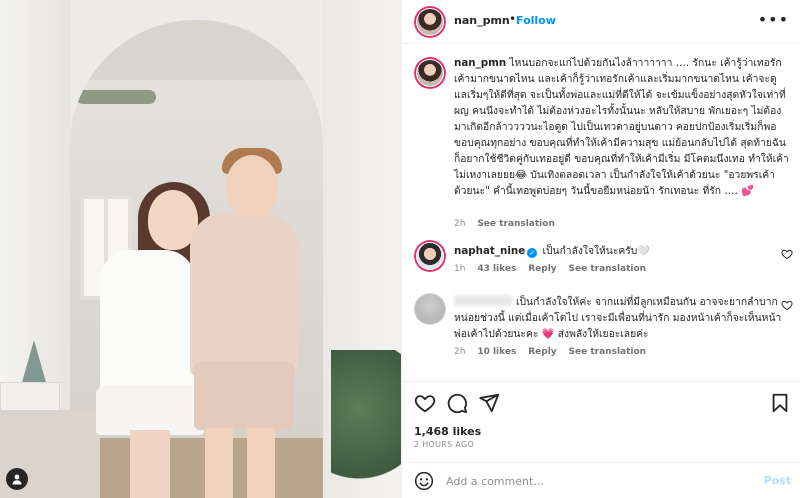 The height and width of the screenshot is (498, 800). I want to click on author-avatar, so click(430, 22).